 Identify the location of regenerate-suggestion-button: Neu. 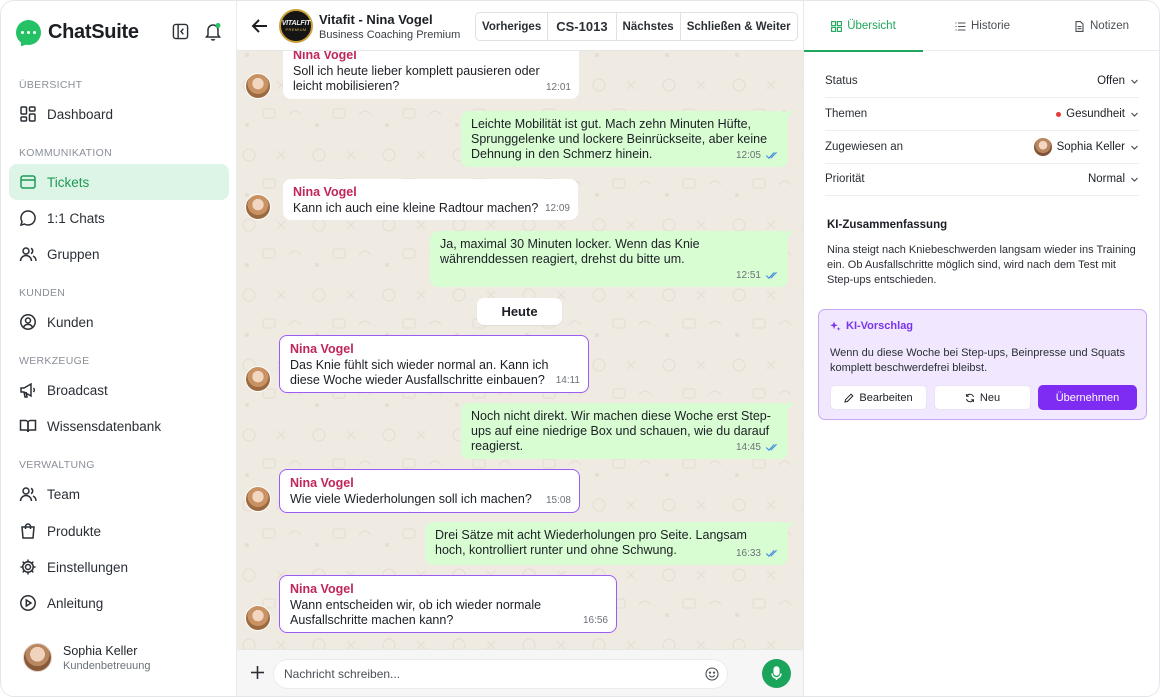
(982, 397).